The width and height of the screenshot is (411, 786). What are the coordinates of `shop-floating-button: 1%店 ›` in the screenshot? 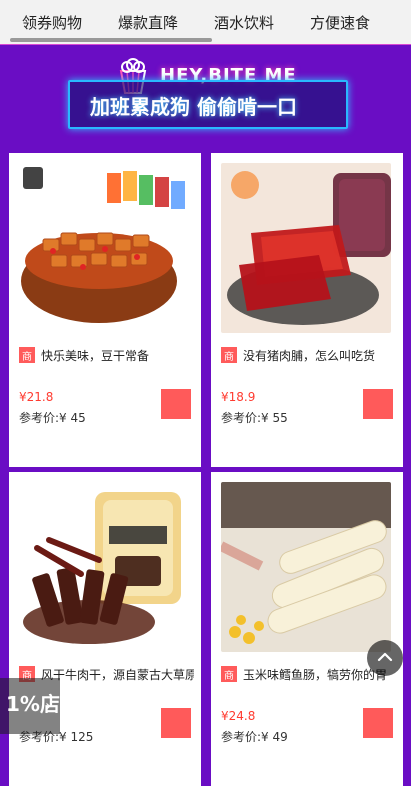 It's located at (30, 706).